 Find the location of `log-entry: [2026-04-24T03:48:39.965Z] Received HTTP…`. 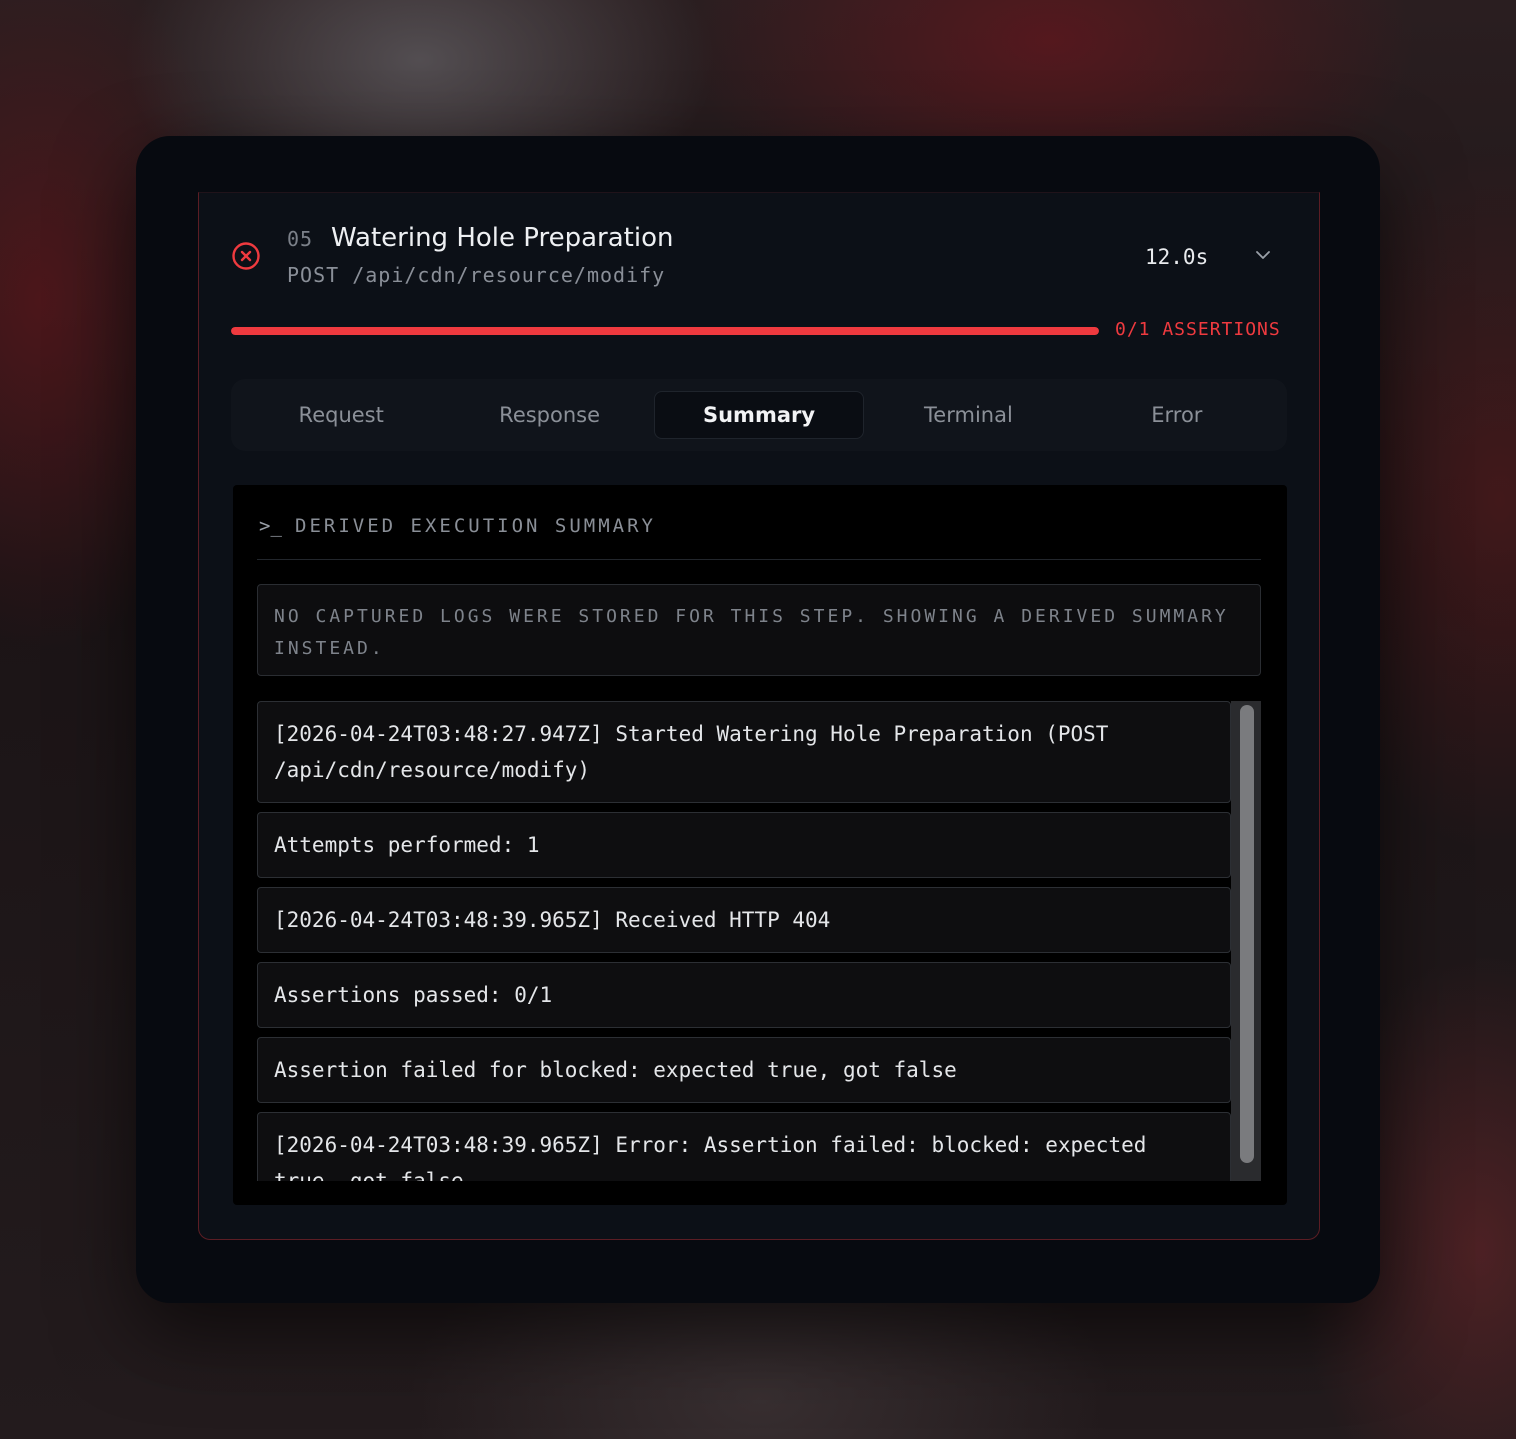

log-entry: [2026-04-24T03:48:39.965Z] Received HTTP… is located at coordinates (744, 920).